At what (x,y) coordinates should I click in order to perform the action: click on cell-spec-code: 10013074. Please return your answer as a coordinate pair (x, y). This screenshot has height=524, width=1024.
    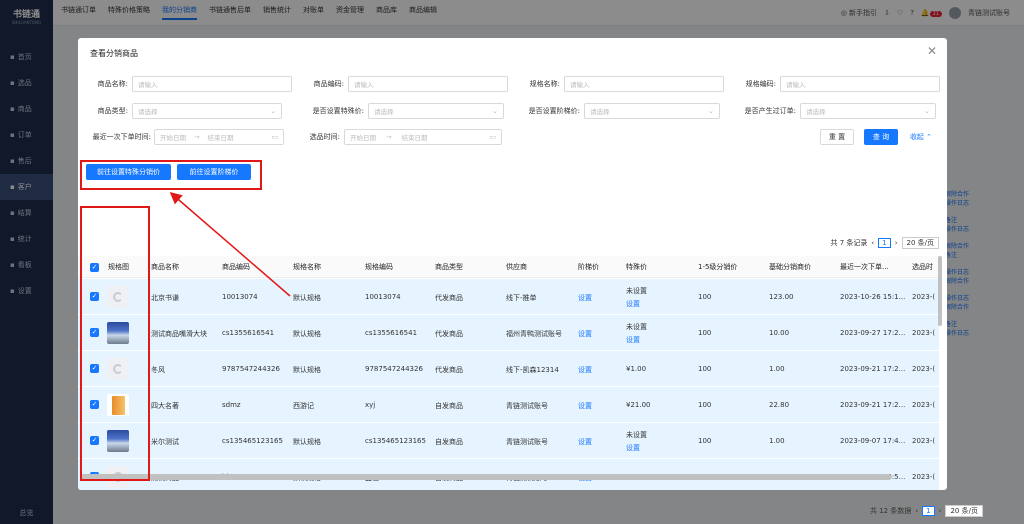
    Looking at the image, I should click on (383, 297).